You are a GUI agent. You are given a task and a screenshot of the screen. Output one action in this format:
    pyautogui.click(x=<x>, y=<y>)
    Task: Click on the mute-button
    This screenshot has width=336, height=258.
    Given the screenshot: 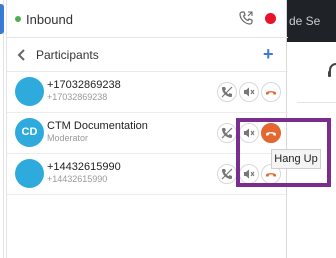 What is the action you would take?
    pyautogui.click(x=249, y=92)
    